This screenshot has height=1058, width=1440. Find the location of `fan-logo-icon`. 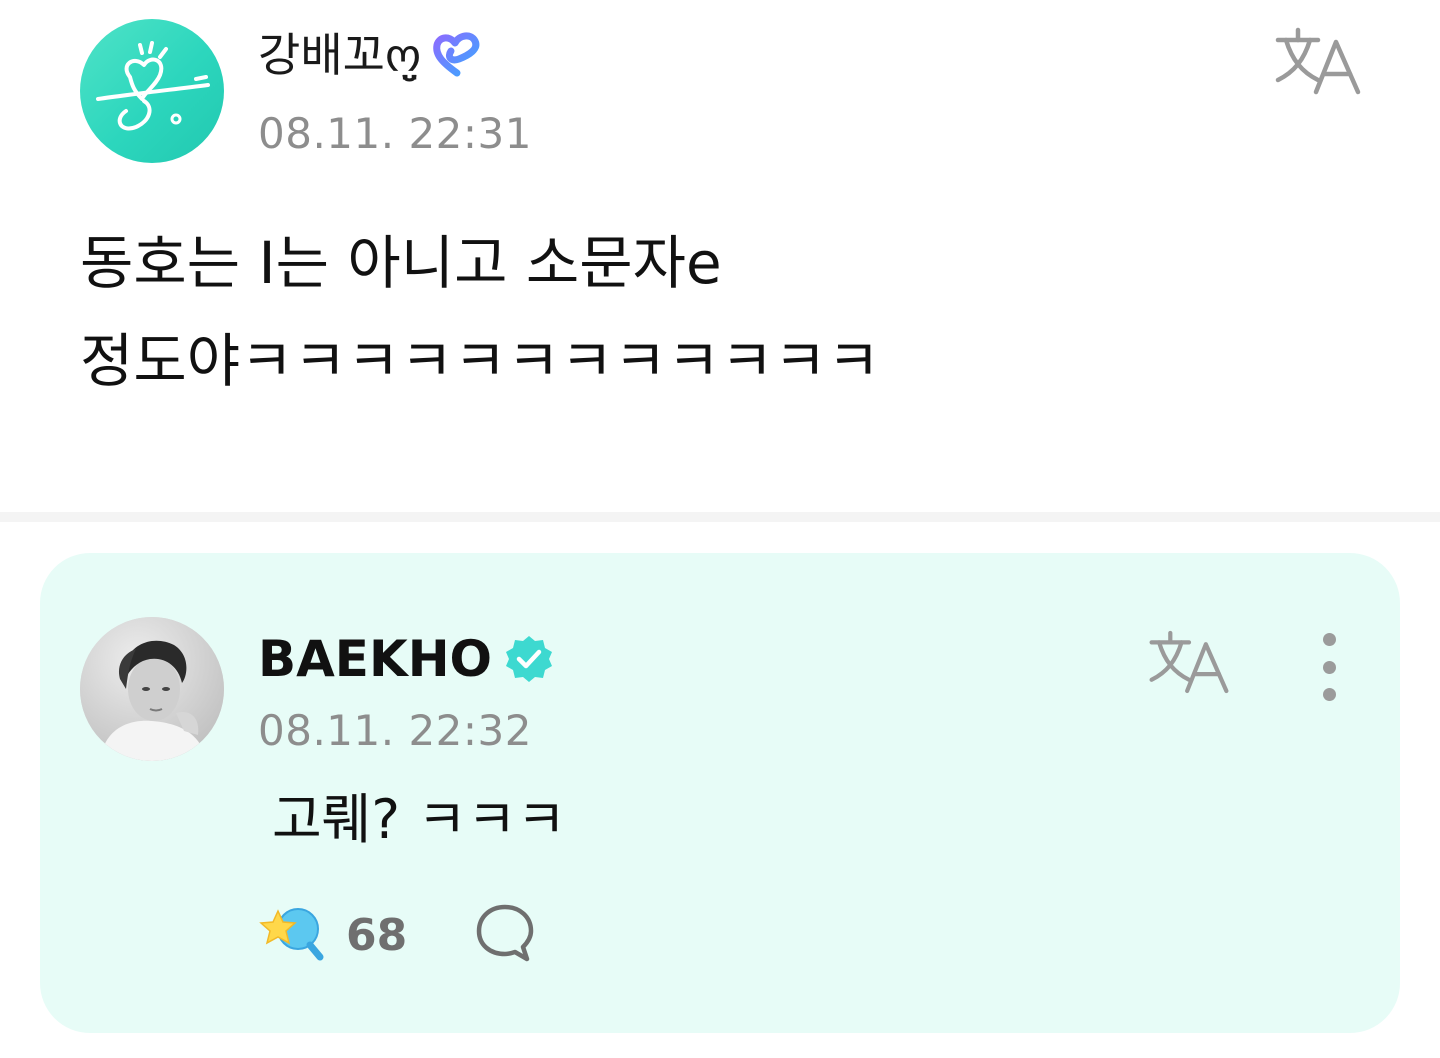

fan-logo-icon is located at coordinates (153, 86).